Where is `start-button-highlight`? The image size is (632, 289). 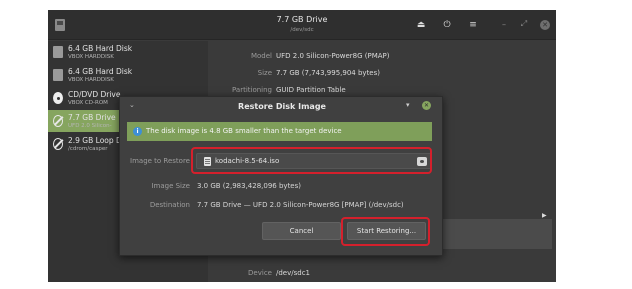 start-button-highlight is located at coordinates (385, 231).